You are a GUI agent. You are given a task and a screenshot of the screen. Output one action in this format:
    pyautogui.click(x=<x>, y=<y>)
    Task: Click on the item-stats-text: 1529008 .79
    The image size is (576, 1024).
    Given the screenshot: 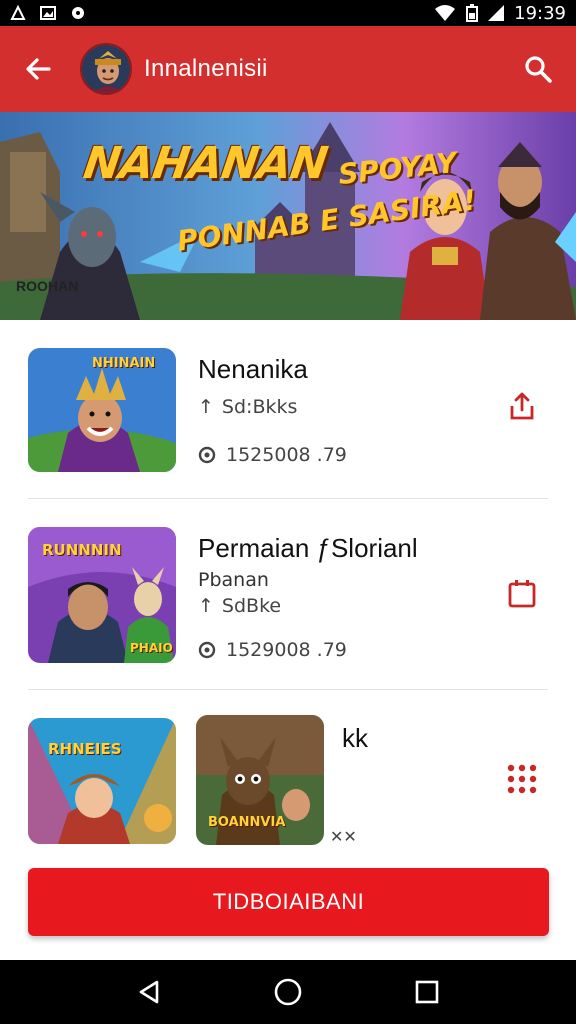 What is the action you would take?
    pyautogui.click(x=286, y=650)
    